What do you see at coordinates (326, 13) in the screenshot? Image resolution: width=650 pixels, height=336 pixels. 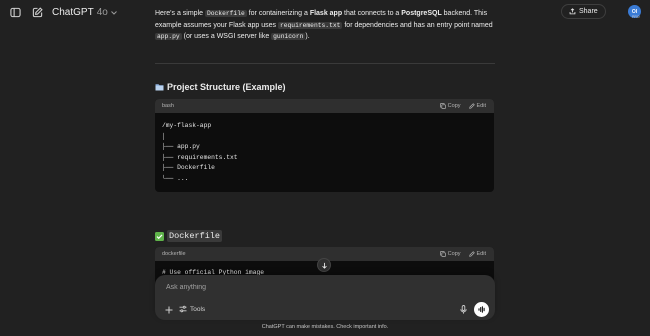 I see `bold-text: Flask app` at bounding box center [326, 13].